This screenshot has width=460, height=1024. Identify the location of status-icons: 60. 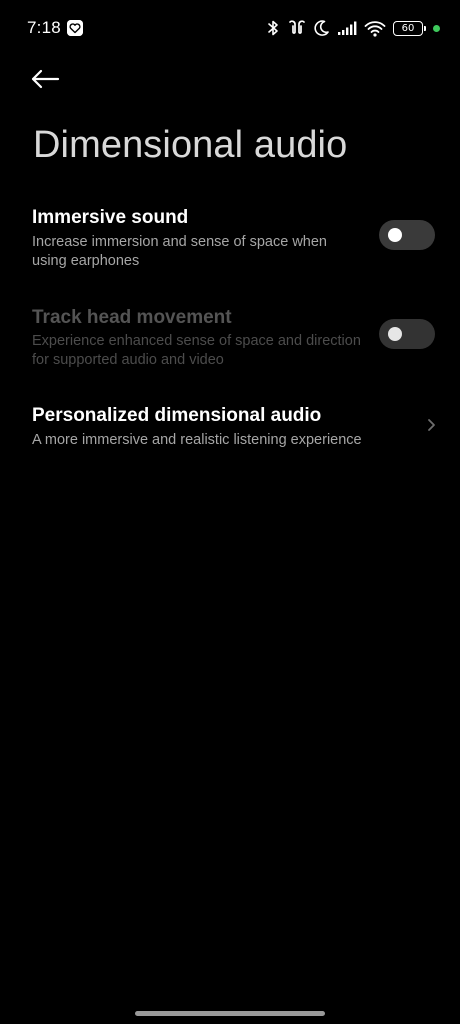
(353, 28).